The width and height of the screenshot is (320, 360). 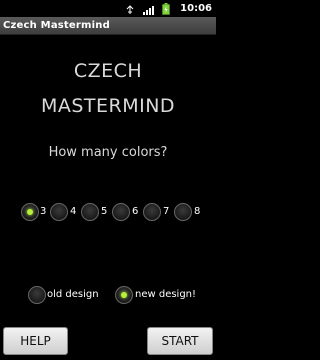 What do you see at coordinates (124, 295) in the screenshot?
I see `radio-new-design` at bounding box center [124, 295].